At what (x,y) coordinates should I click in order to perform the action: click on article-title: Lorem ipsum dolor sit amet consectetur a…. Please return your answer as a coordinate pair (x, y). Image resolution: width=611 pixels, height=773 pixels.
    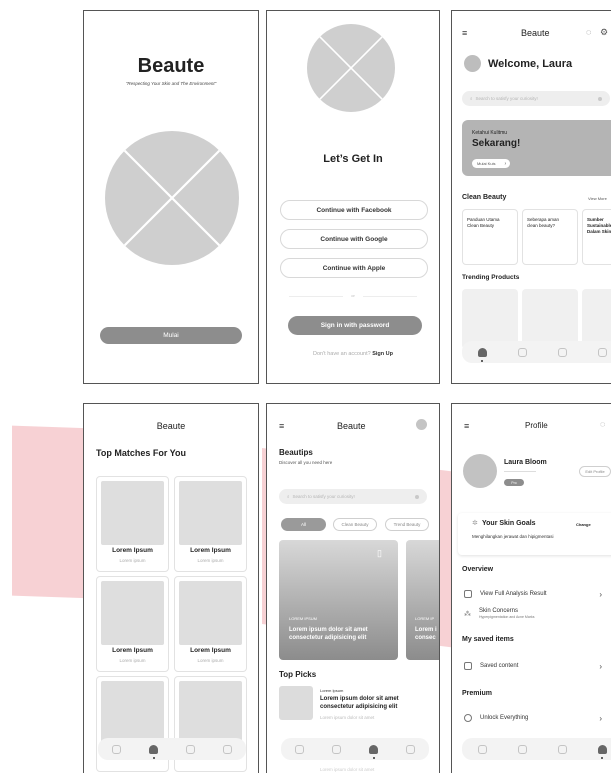
    Looking at the image, I should click on (328, 634).